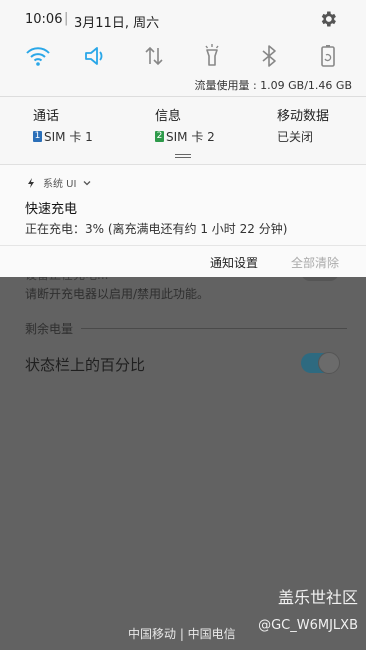 The width and height of the screenshot is (366, 650). I want to click on battery-percentage-toggle, so click(320, 363).